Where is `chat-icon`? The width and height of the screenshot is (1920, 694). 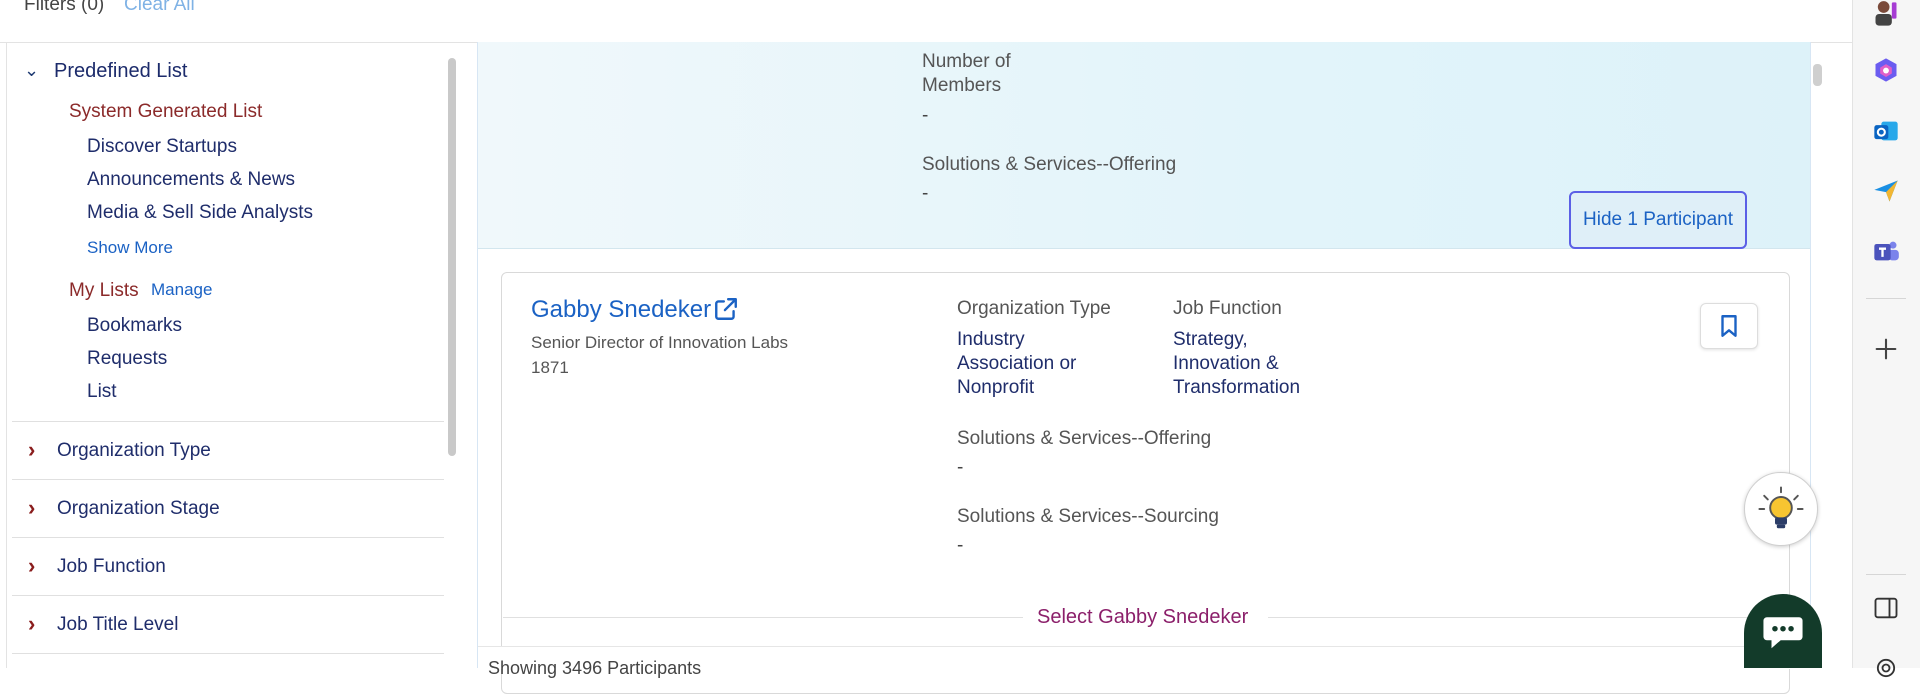
chat-icon is located at coordinates (1783, 633).